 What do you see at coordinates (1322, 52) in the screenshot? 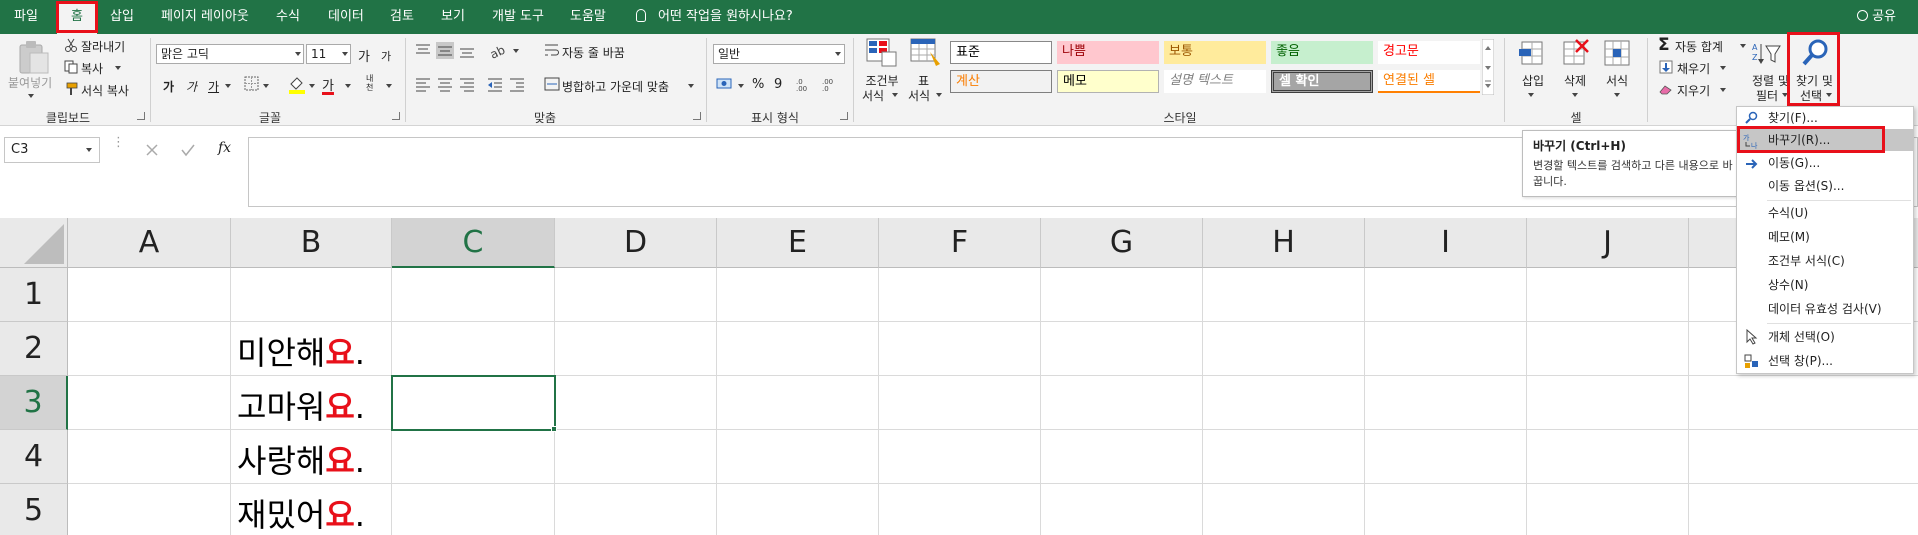
I see `style-good: 좋음` at bounding box center [1322, 52].